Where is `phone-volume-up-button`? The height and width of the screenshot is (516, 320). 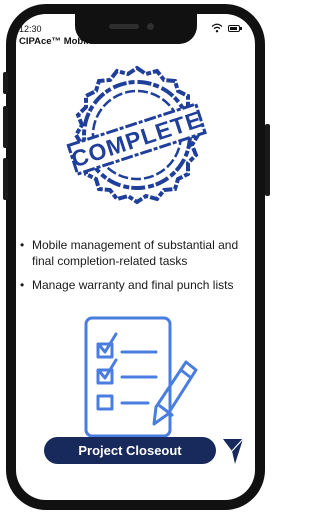
phone-volume-up-button is located at coordinates (5, 127).